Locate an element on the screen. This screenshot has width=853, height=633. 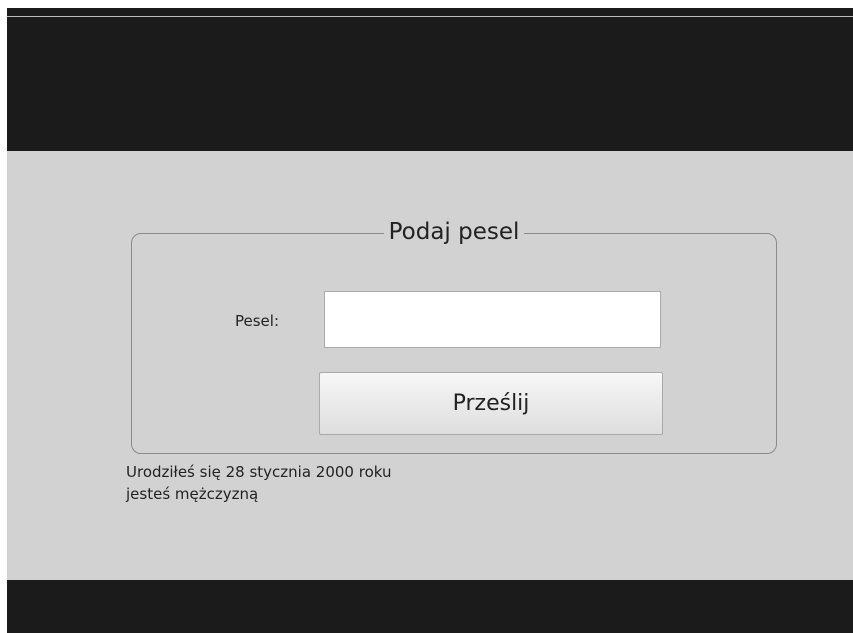
form-legend-text: Podaj pesel is located at coordinates (454, 232).